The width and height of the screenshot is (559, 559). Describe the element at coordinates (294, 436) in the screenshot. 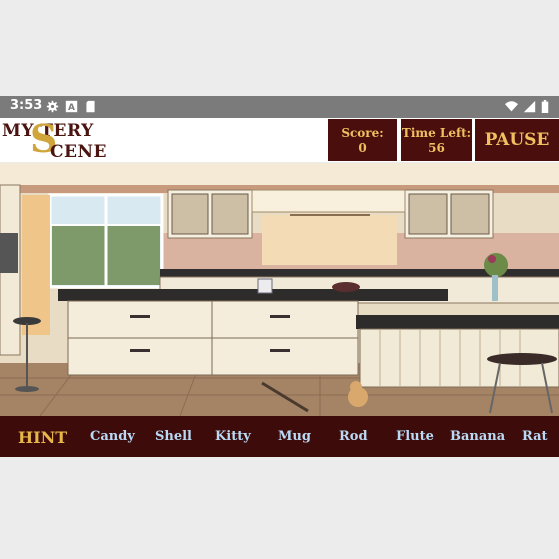

I see `item-mug: Mug` at that location.